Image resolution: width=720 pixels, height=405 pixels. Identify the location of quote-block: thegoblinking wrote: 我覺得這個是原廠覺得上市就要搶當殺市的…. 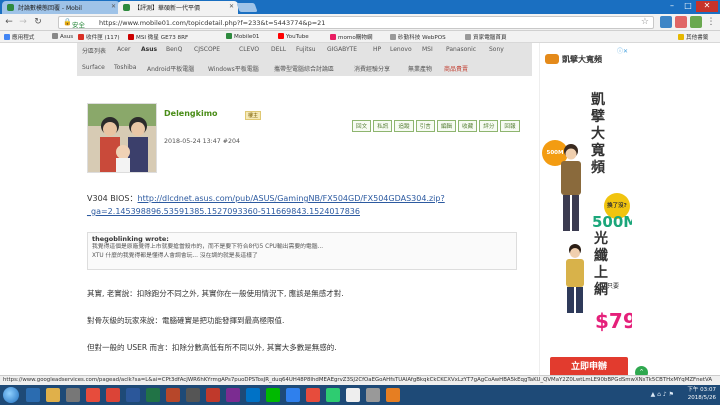
(302, 251).